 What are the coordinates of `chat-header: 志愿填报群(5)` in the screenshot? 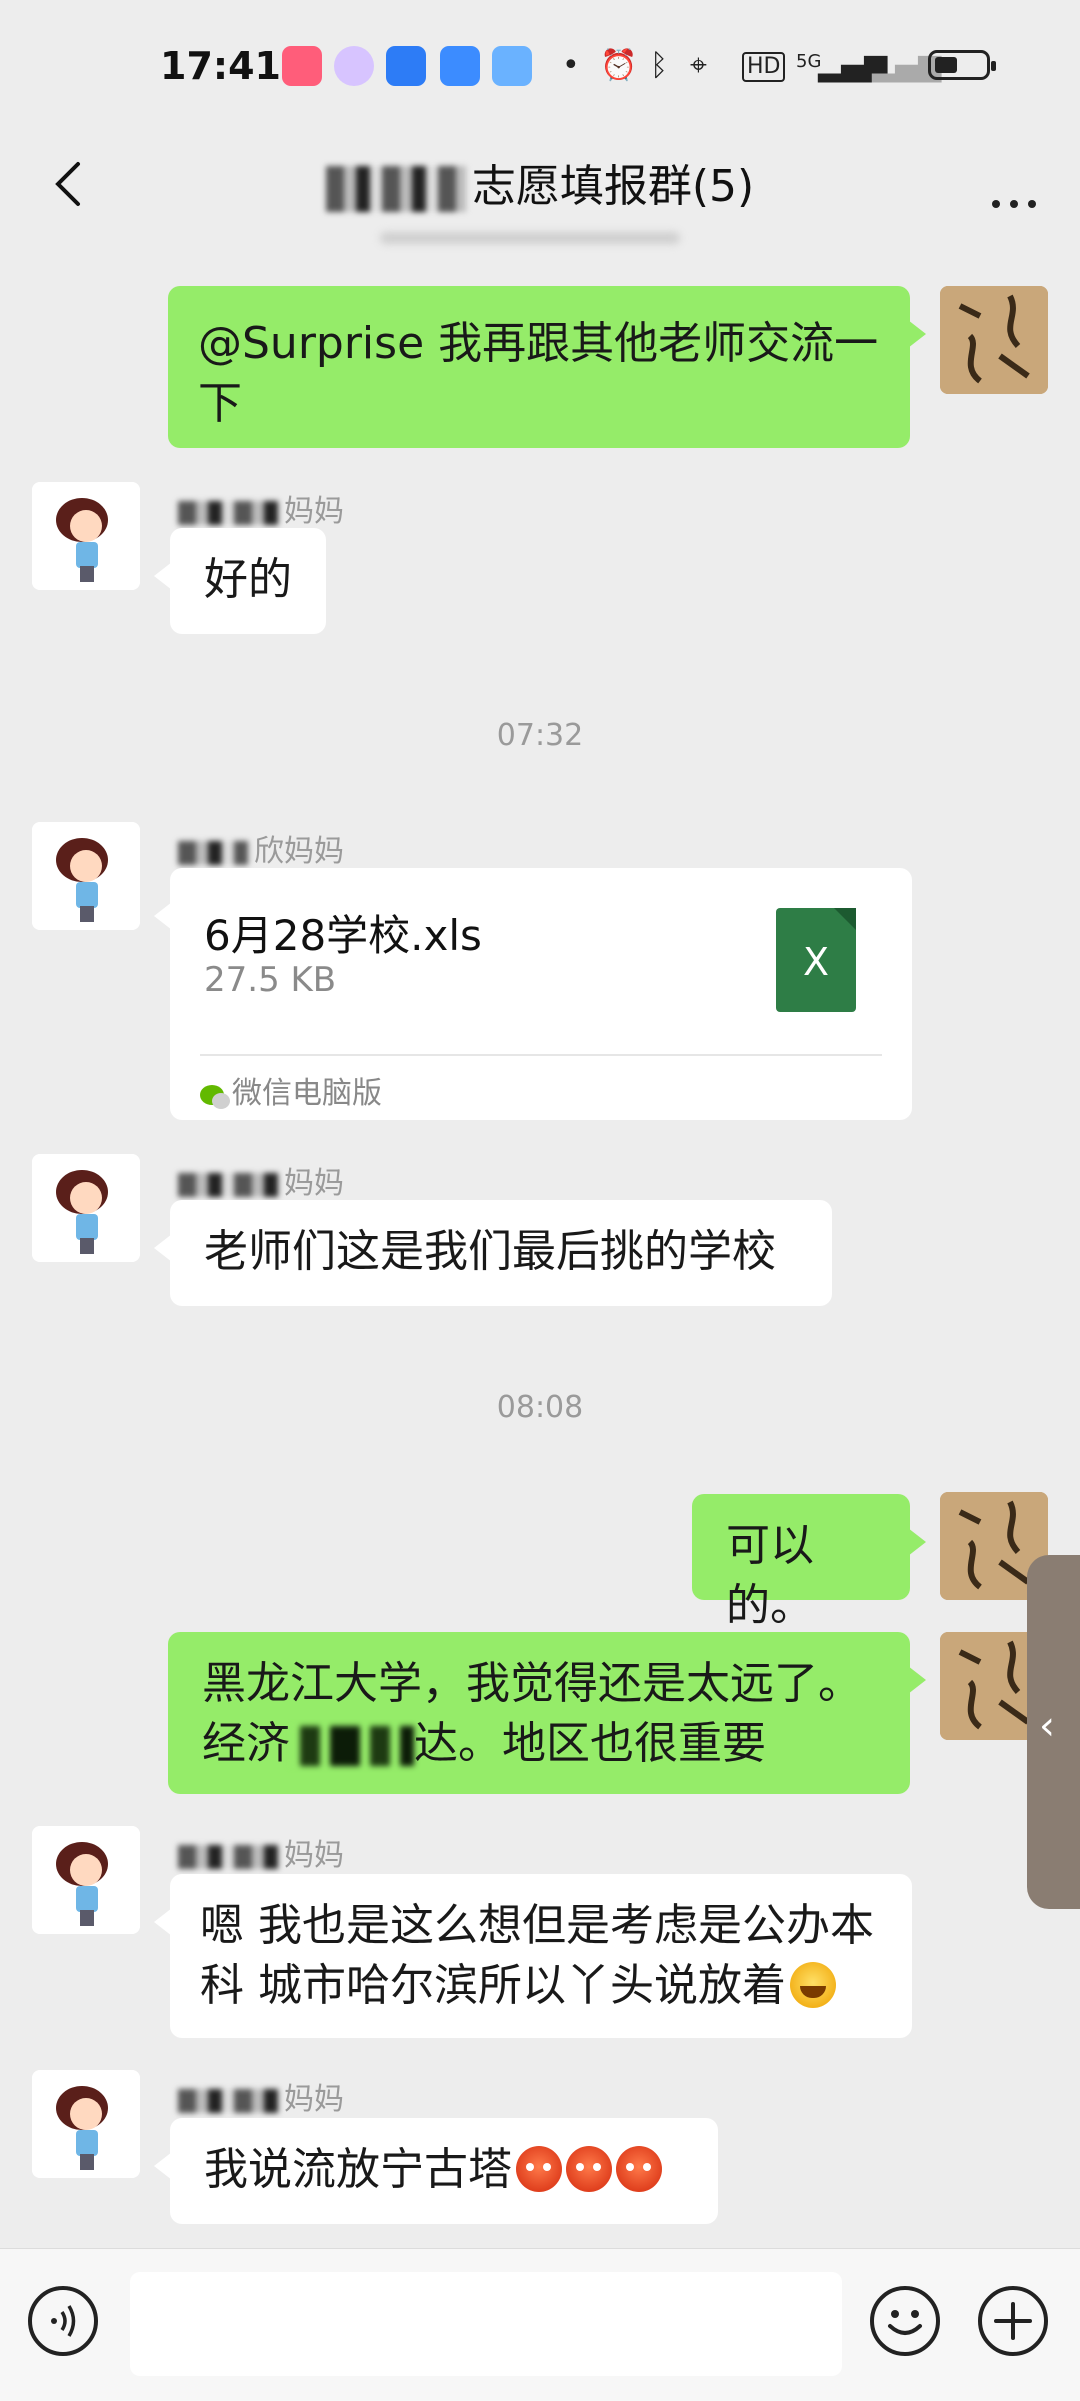 It's located at (540, 184).